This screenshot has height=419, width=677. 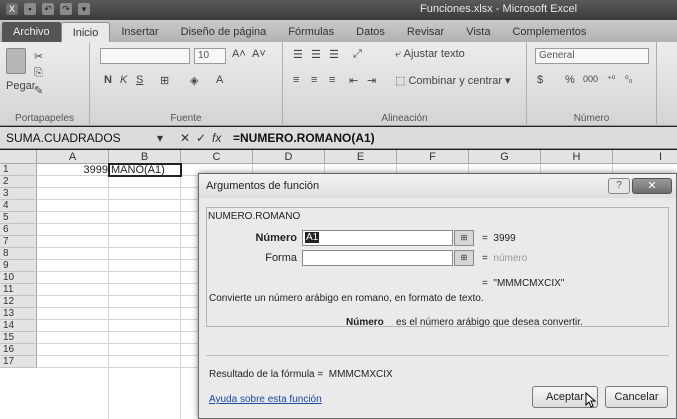 I want to click on row-header-12: 12, so click(x=18, y=302).